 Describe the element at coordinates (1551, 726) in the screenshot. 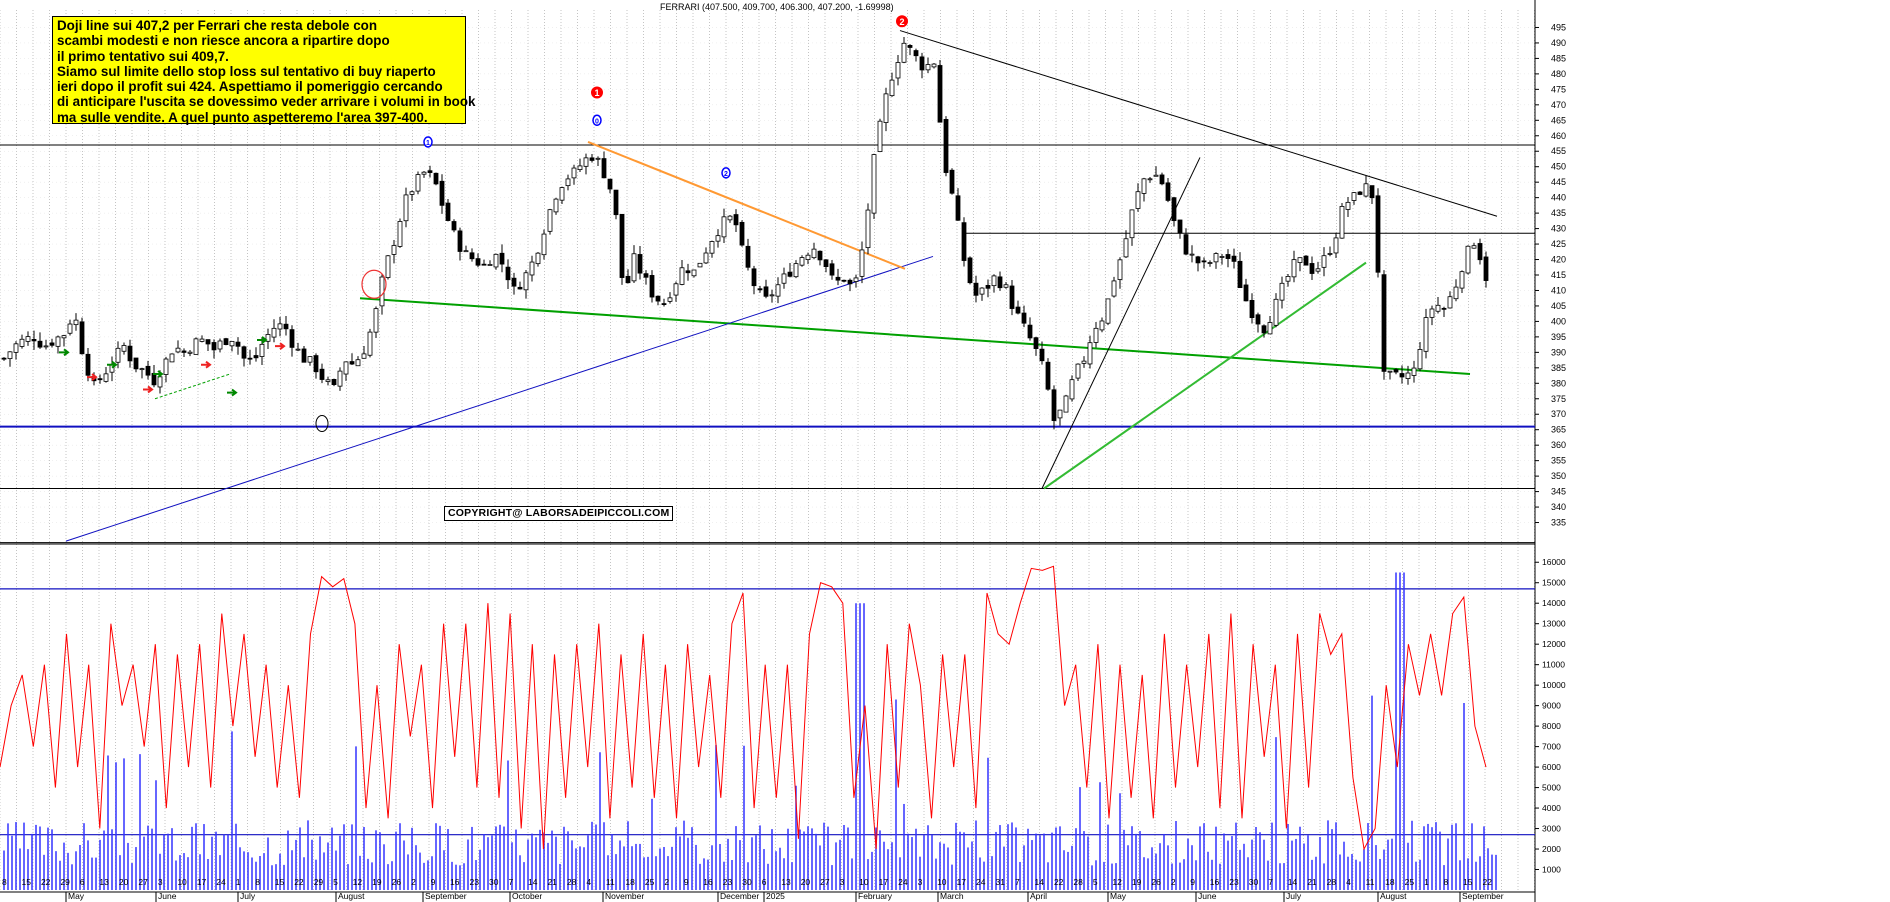

I see `y-tick-label: 8000` at that location.